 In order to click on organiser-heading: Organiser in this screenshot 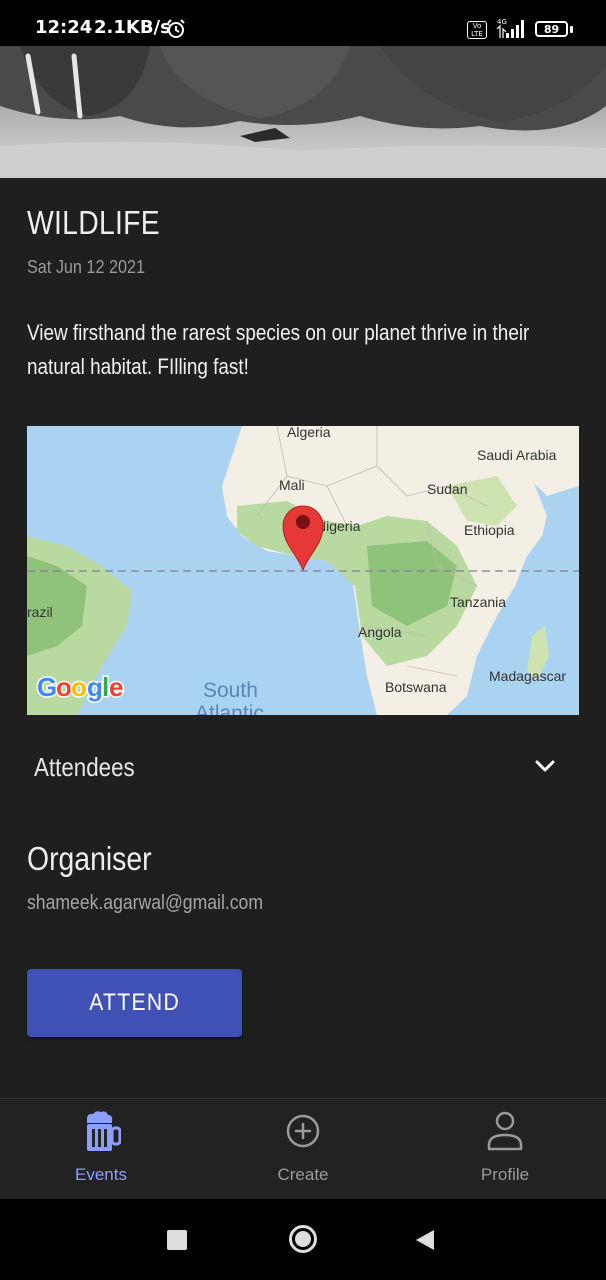, I will do `click(89, 858)`.